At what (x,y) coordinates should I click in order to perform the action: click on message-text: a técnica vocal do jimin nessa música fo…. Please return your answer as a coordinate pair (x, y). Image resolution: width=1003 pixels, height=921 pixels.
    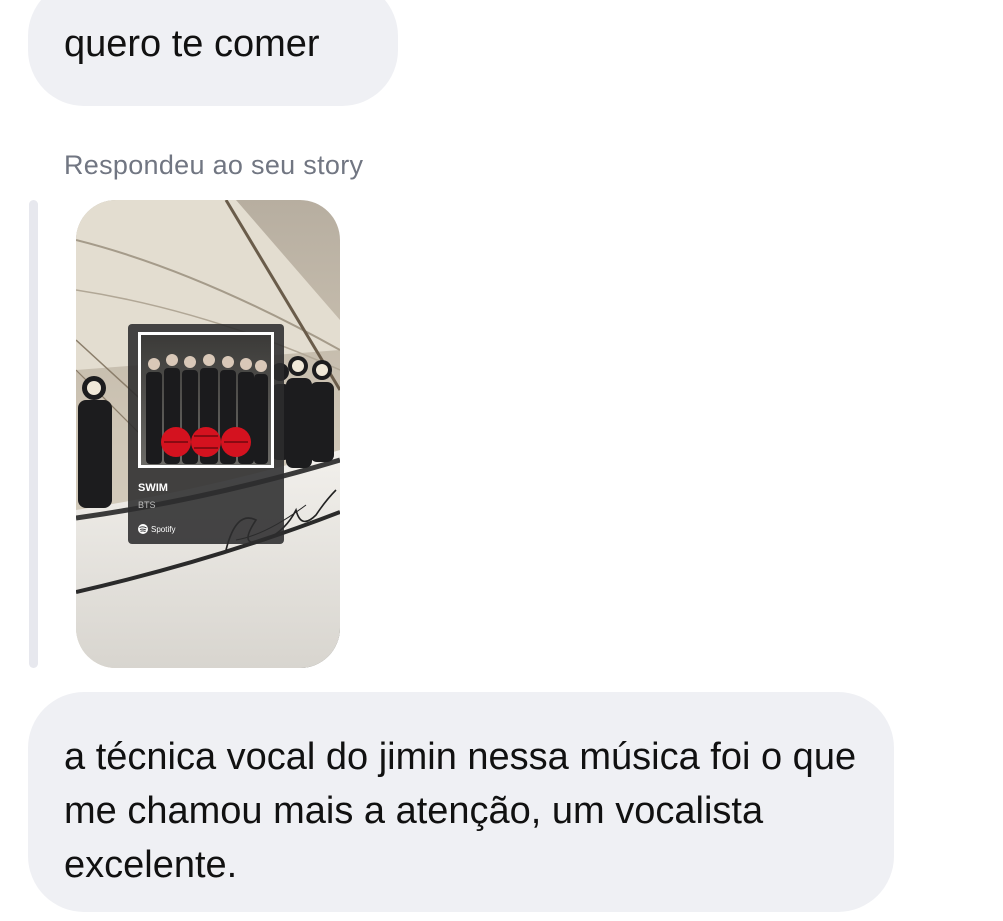
    Looking at the image, I should click on (460, 811).